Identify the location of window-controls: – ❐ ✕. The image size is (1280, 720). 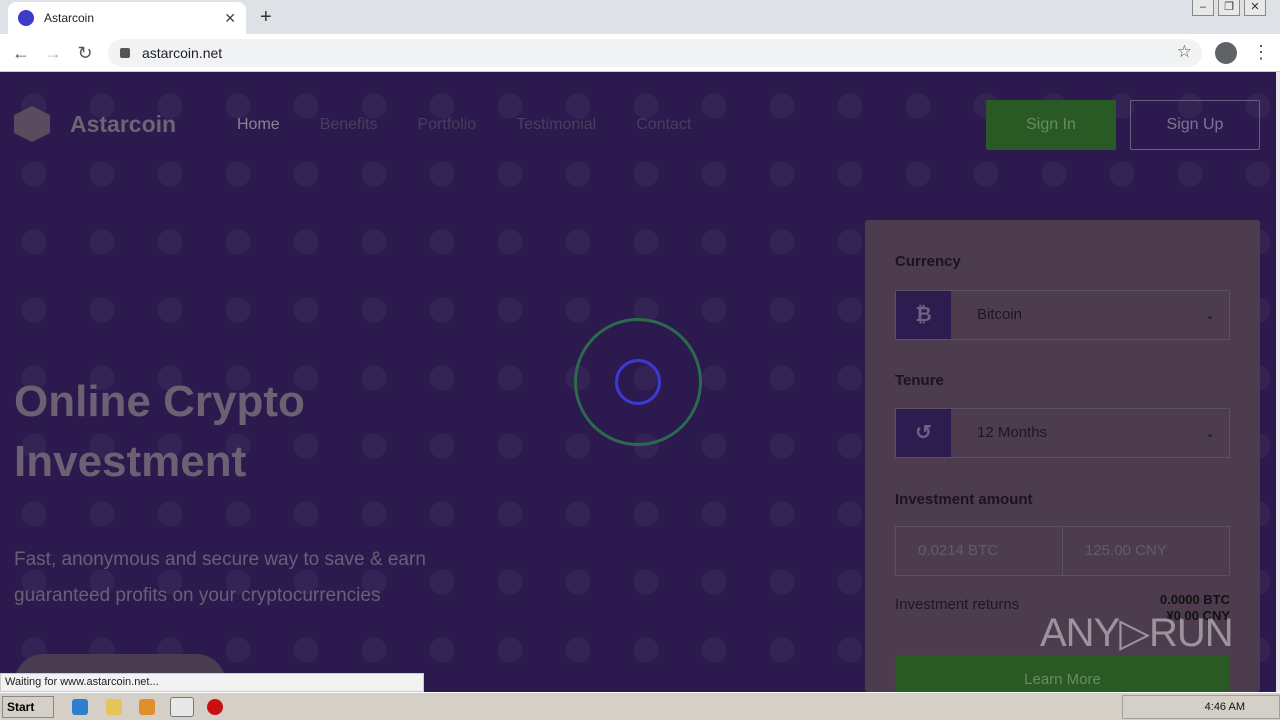
(1229, 8).